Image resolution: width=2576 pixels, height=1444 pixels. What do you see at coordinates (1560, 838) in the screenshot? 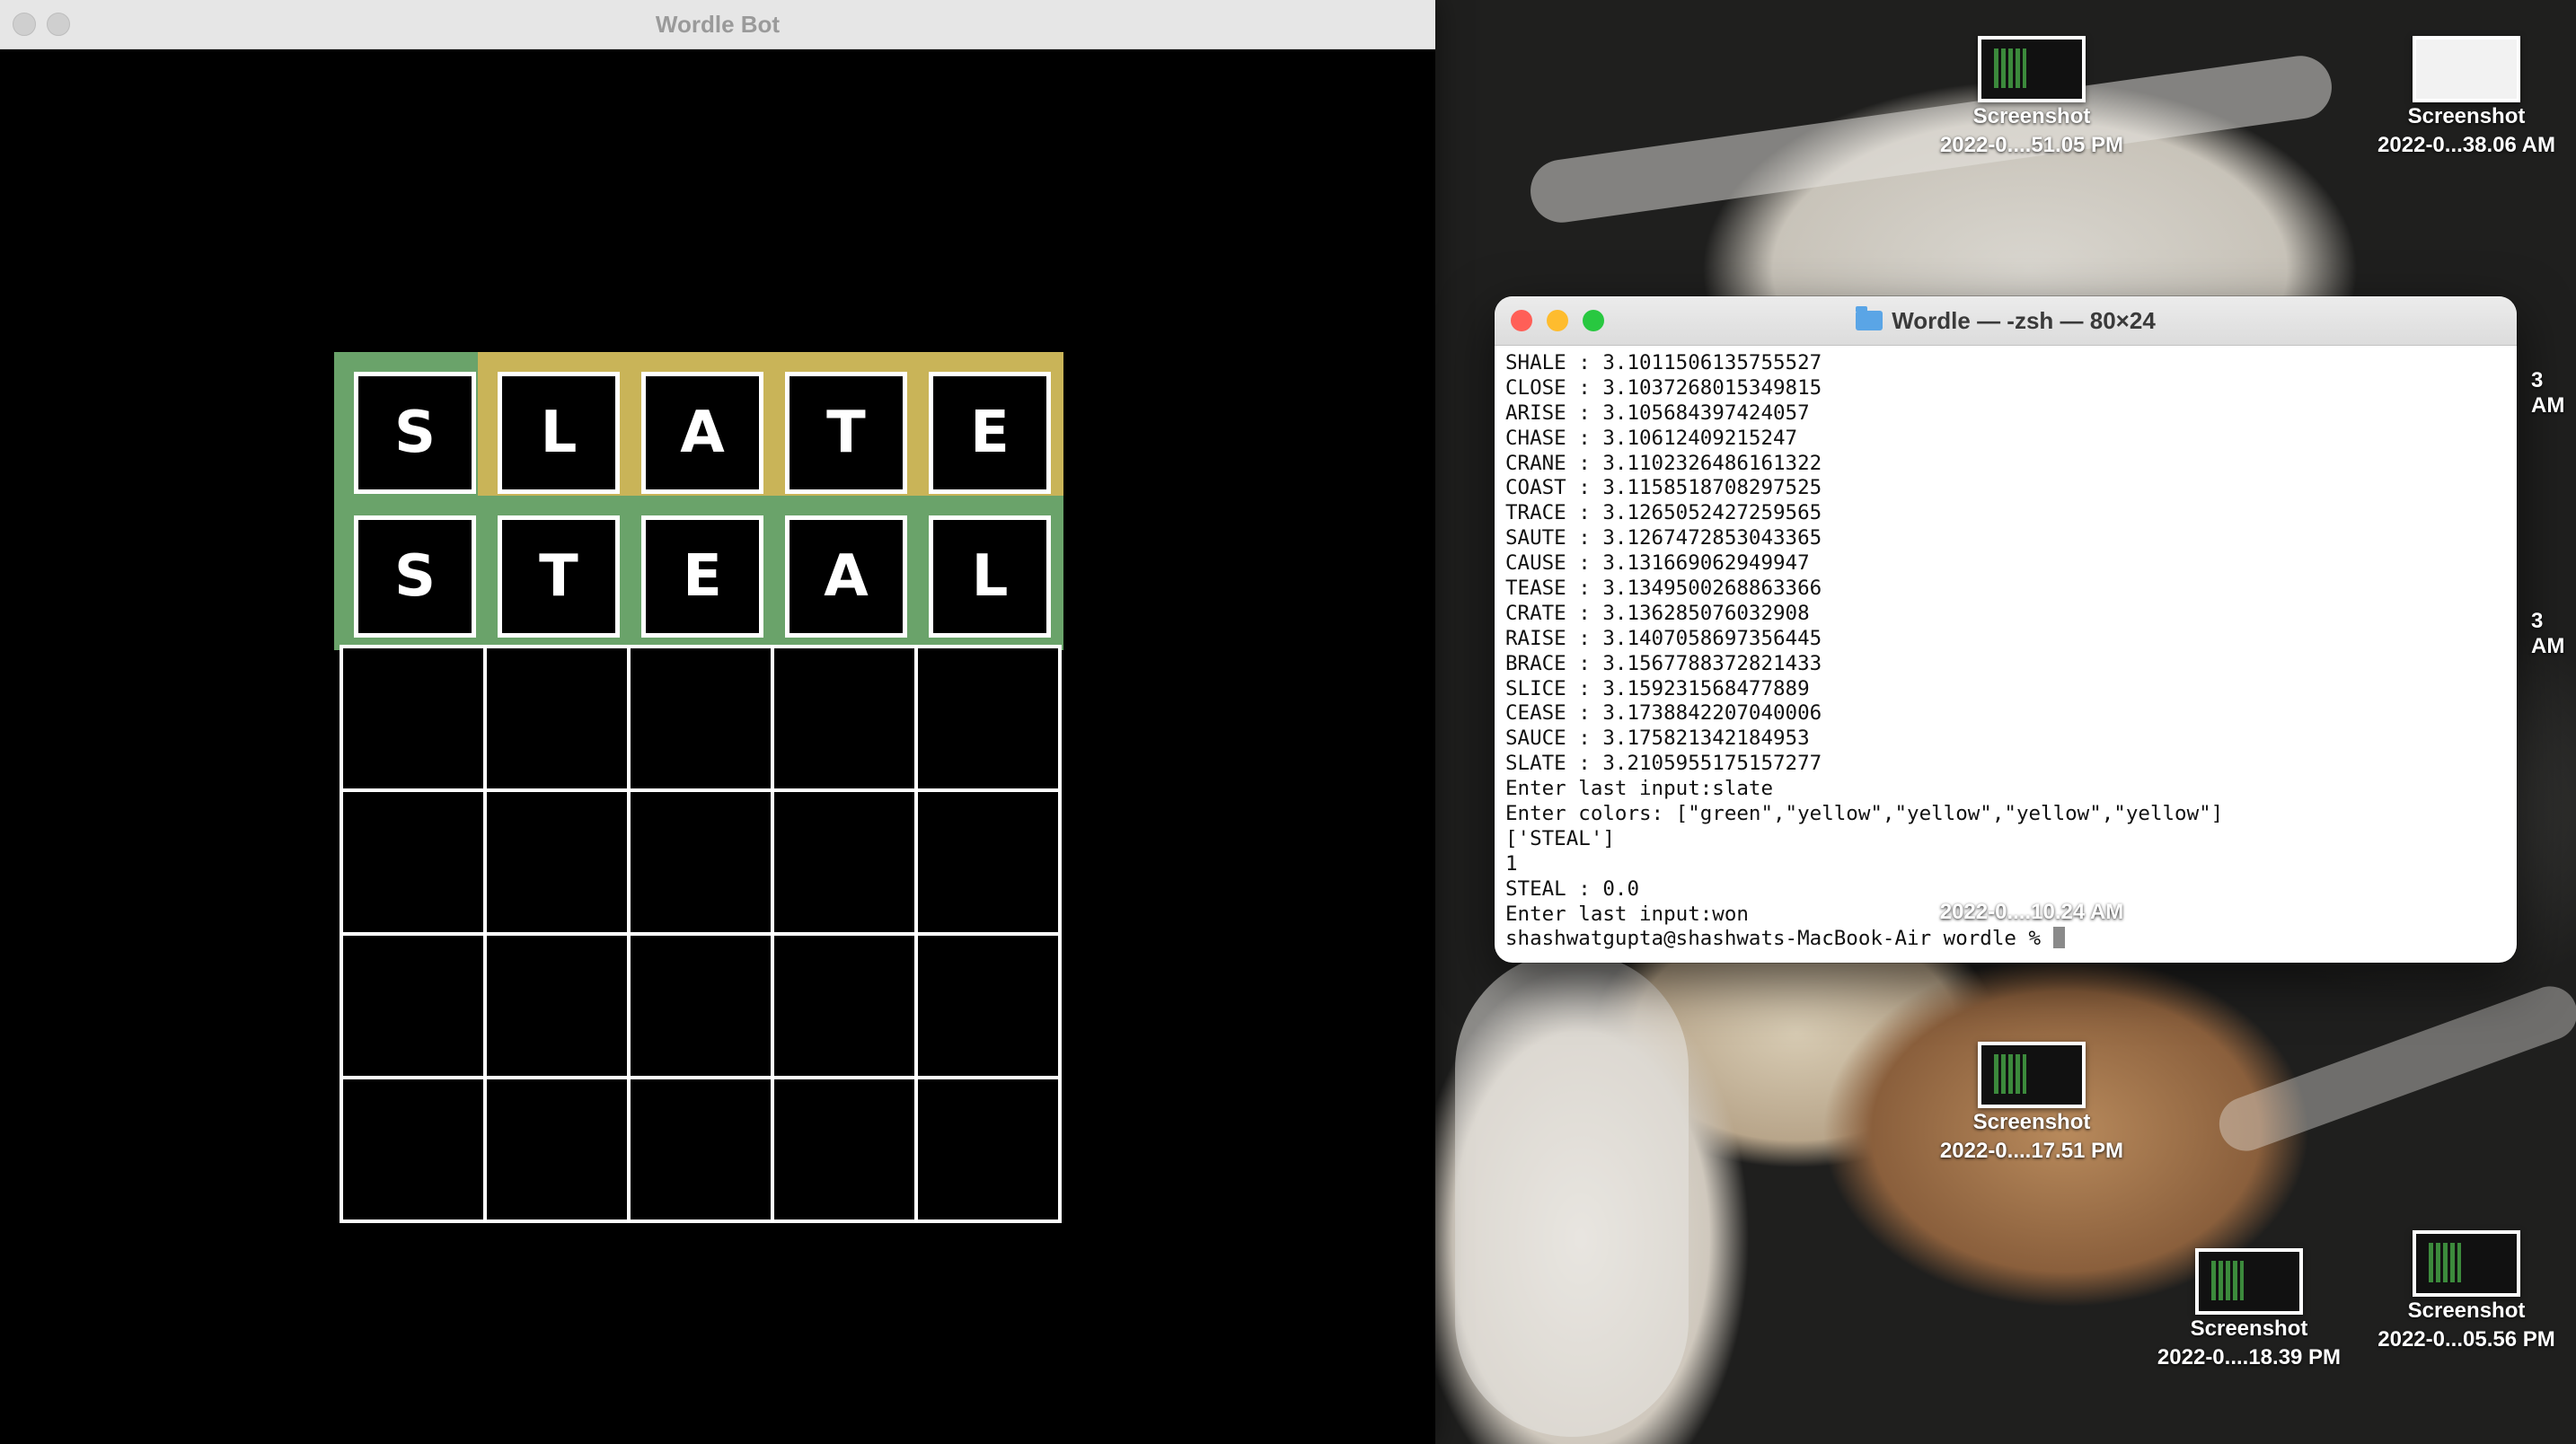
I see `terminal-line: ['STEAL']` at bounding box center [1560, 838].